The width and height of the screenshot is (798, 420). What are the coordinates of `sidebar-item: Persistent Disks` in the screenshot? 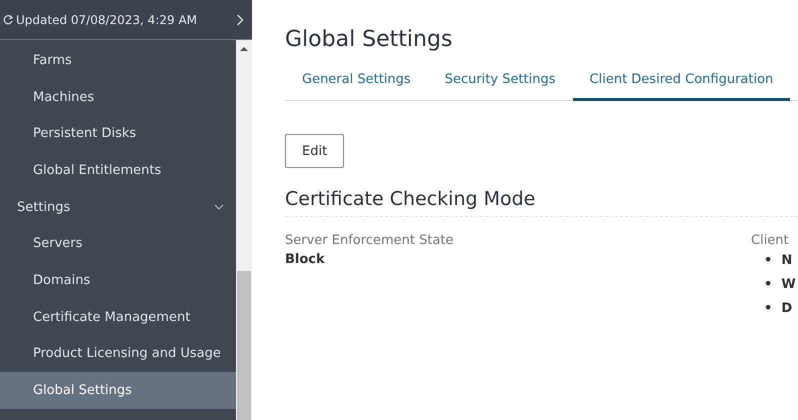 It's located at (118, 133).